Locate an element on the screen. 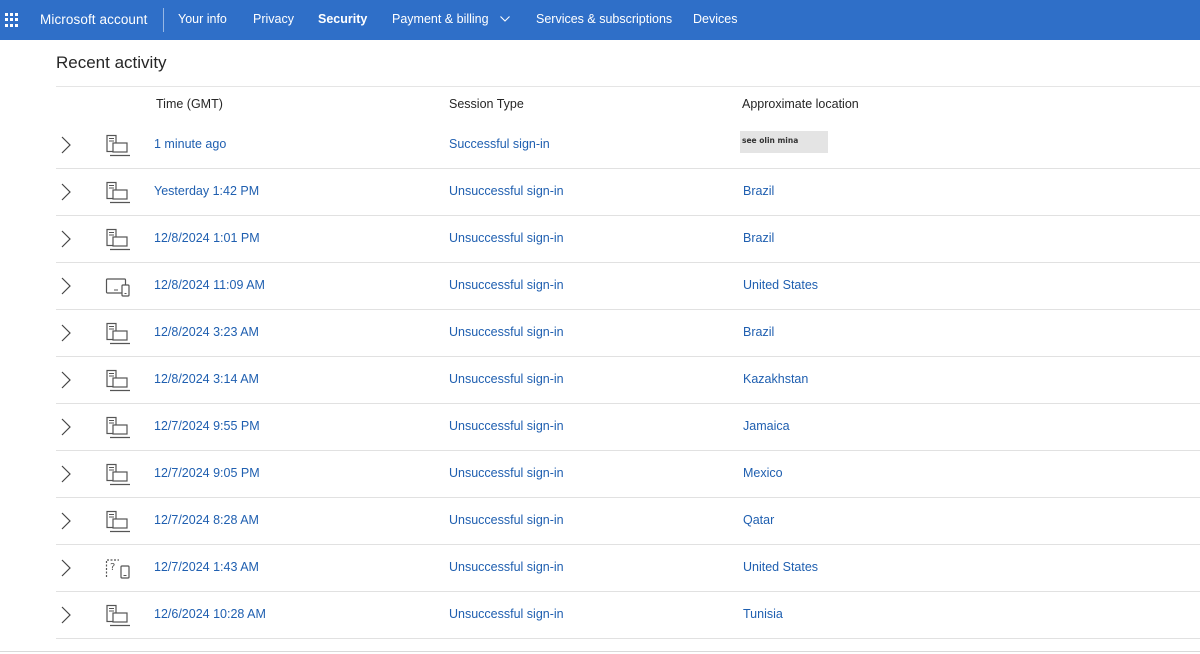 Image resolution: width=1200 pixels, height=654 pixels. row-time-link: 12/8/2024 11:09 AM is located at coordinates (209, 285).